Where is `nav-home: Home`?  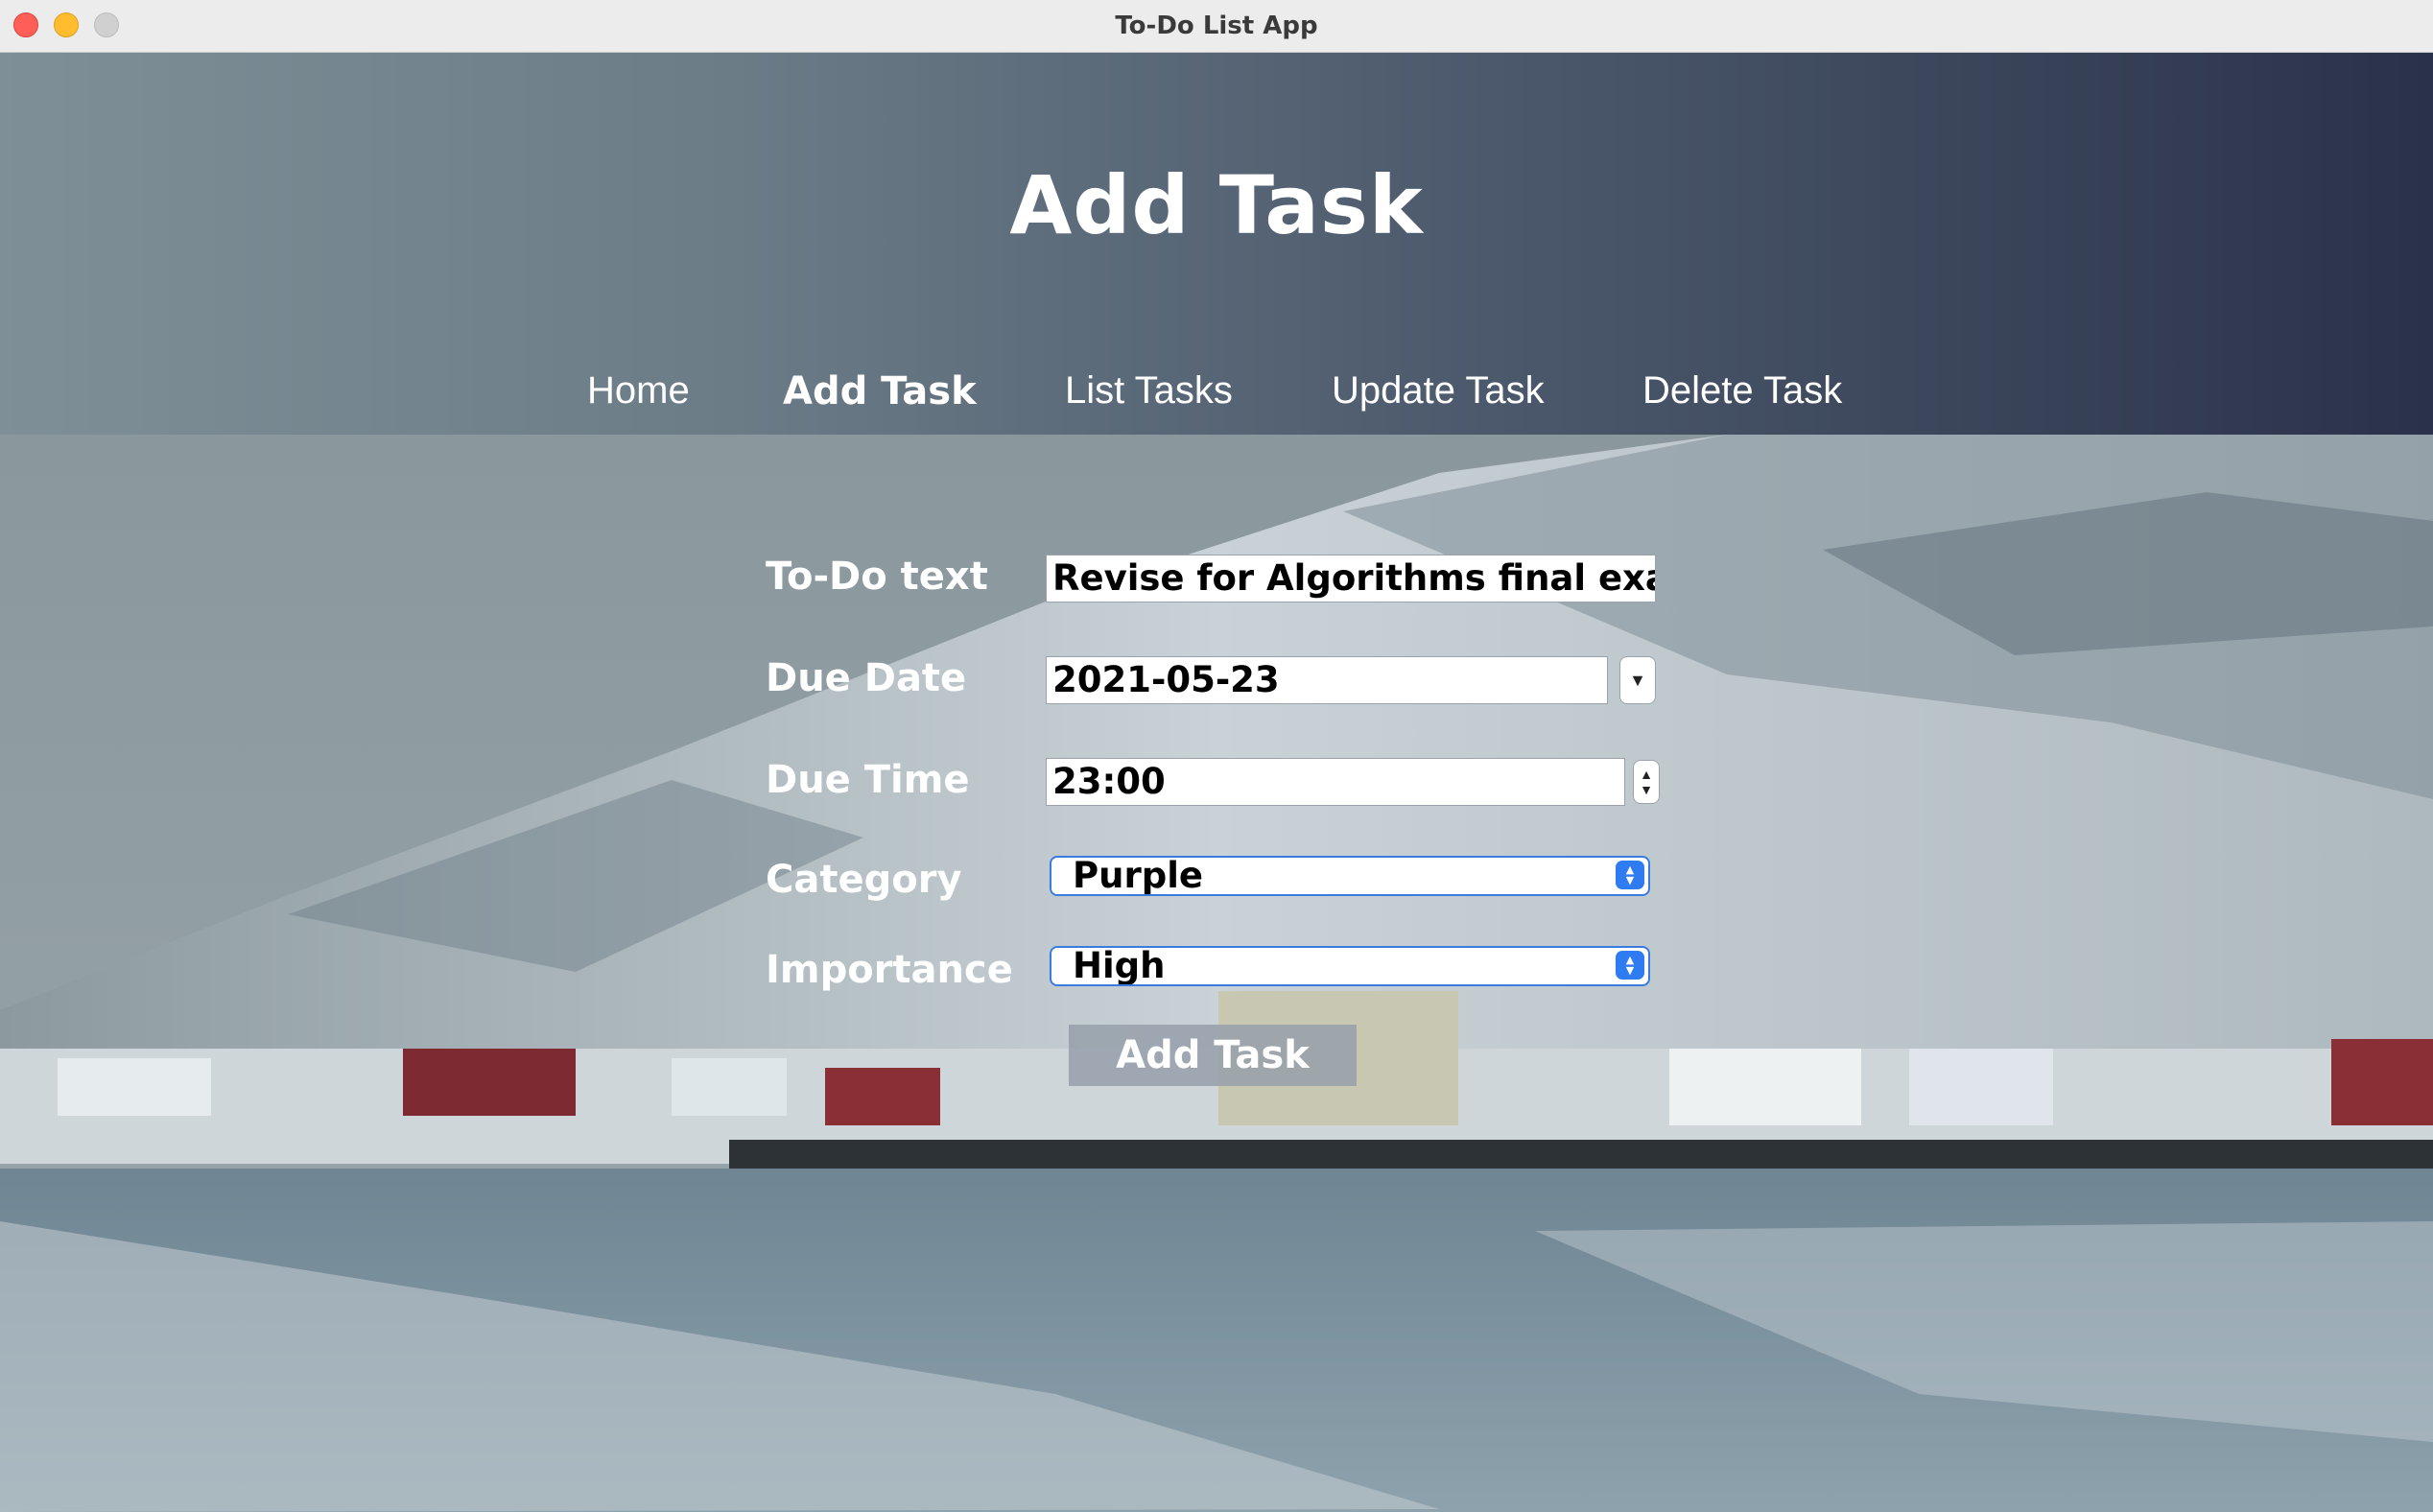 nav-home: Home is located at coordinates (638, 391).